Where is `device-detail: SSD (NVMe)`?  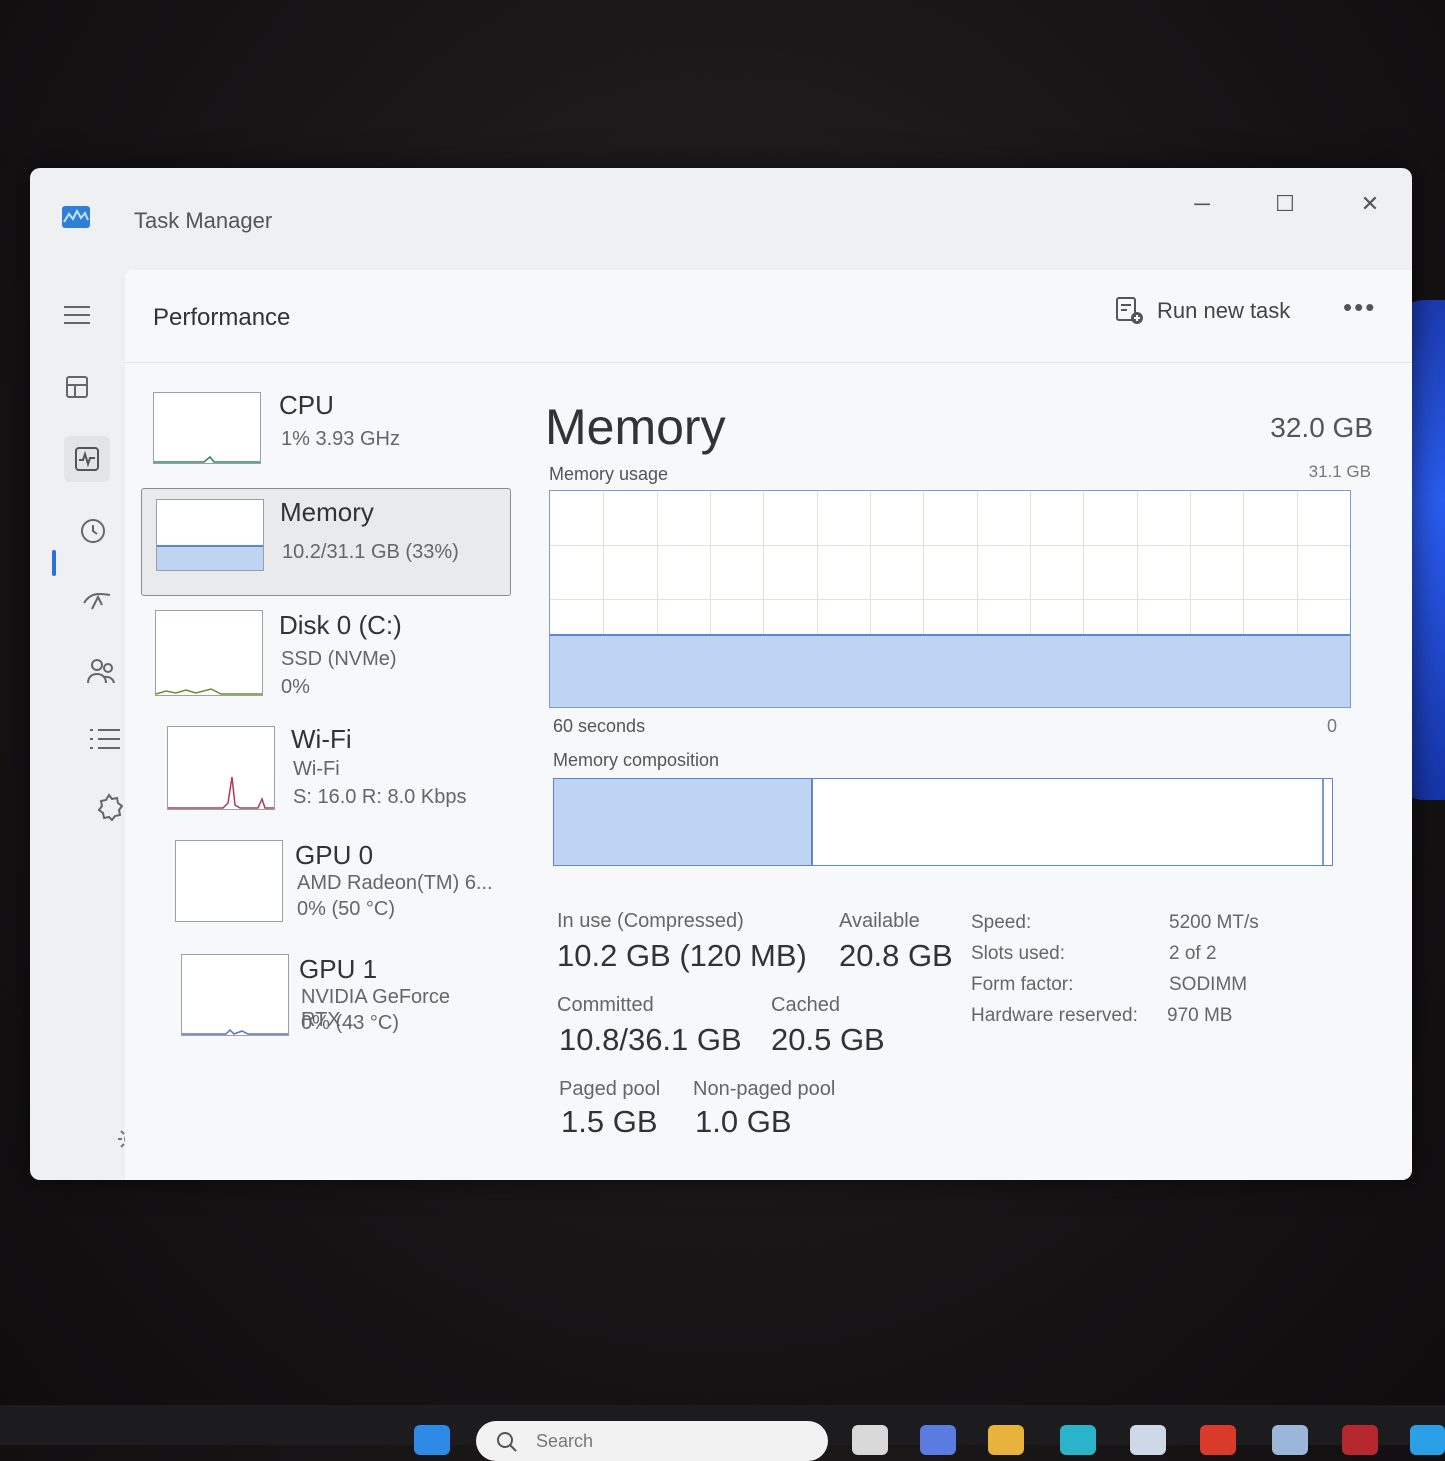 device-detail: SSD (NVMe) is located at coordinates (339, 659).